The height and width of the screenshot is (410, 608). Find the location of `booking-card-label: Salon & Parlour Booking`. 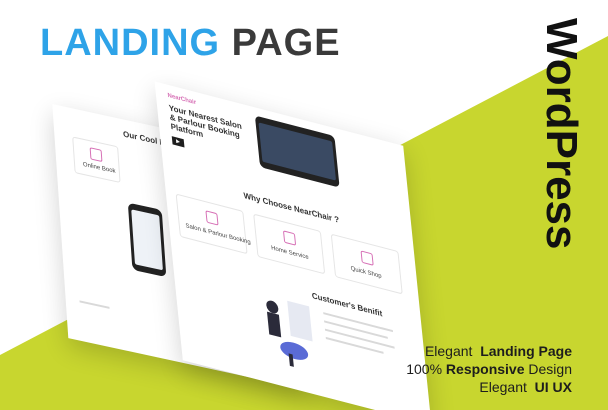

booking-card-label: Salon & Parlour Booking is located at coordinates (218, 235).